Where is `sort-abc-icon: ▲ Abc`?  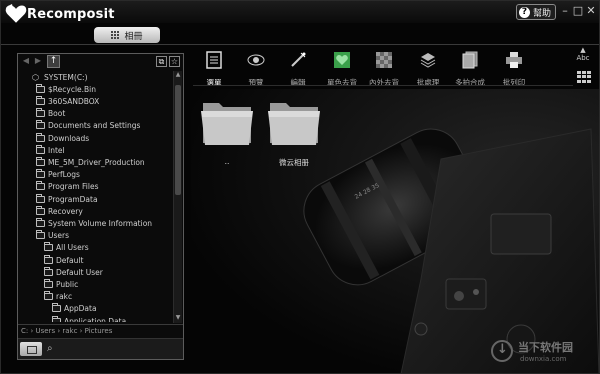 sort-abc-icon: ▲ Abc is located at coordinates (583, 55).